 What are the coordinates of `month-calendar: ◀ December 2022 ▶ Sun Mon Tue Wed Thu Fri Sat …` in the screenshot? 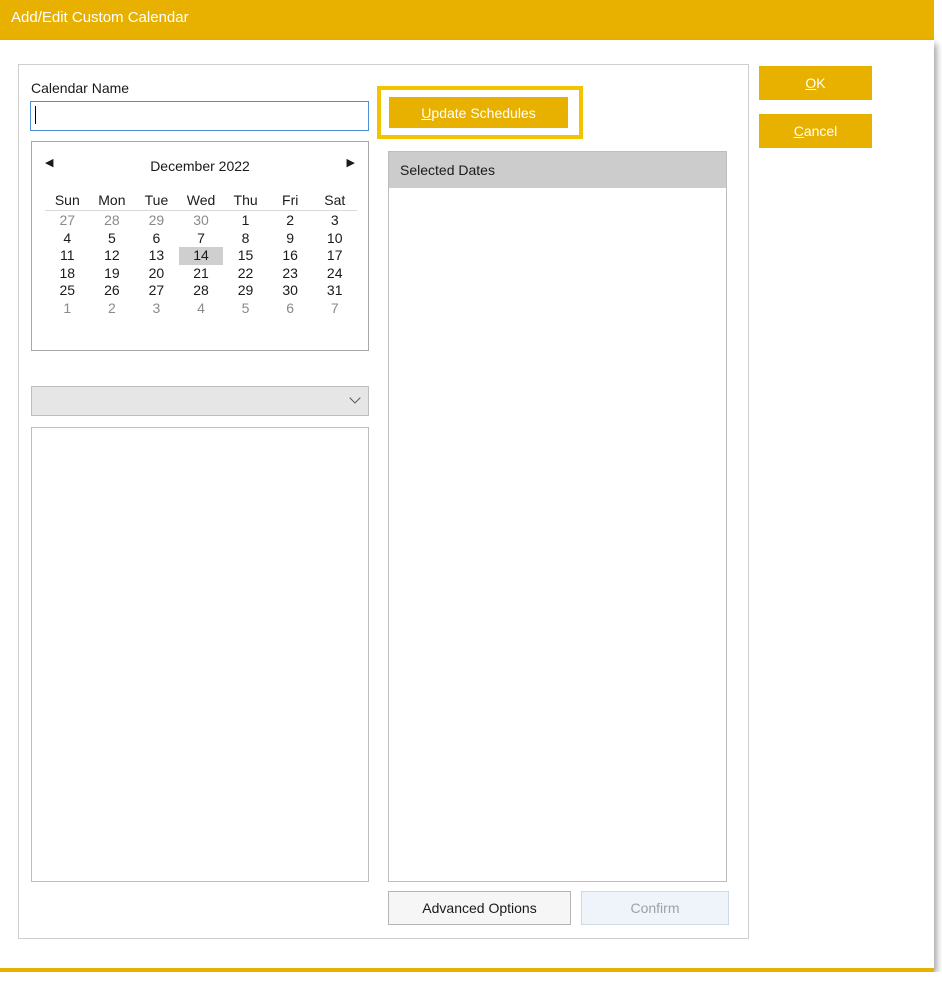 It's located at (200, 246).